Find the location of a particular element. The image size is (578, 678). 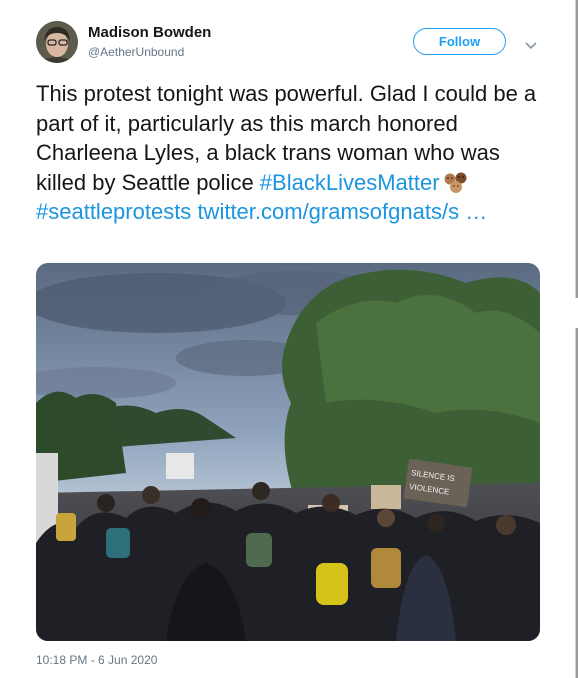

raised-fists-emoji is located at coordinates (457, 183).